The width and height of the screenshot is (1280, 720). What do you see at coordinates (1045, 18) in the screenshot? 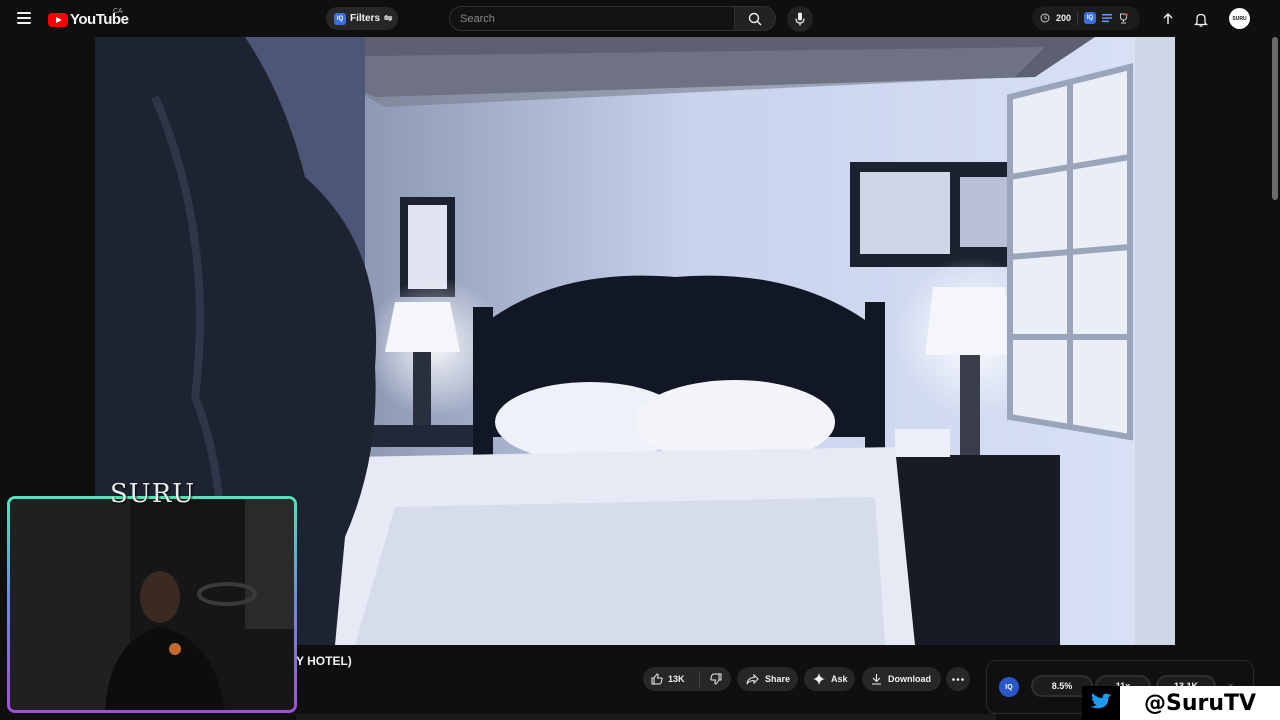
I see `clock-icon` at bounding box center [1045, 18].